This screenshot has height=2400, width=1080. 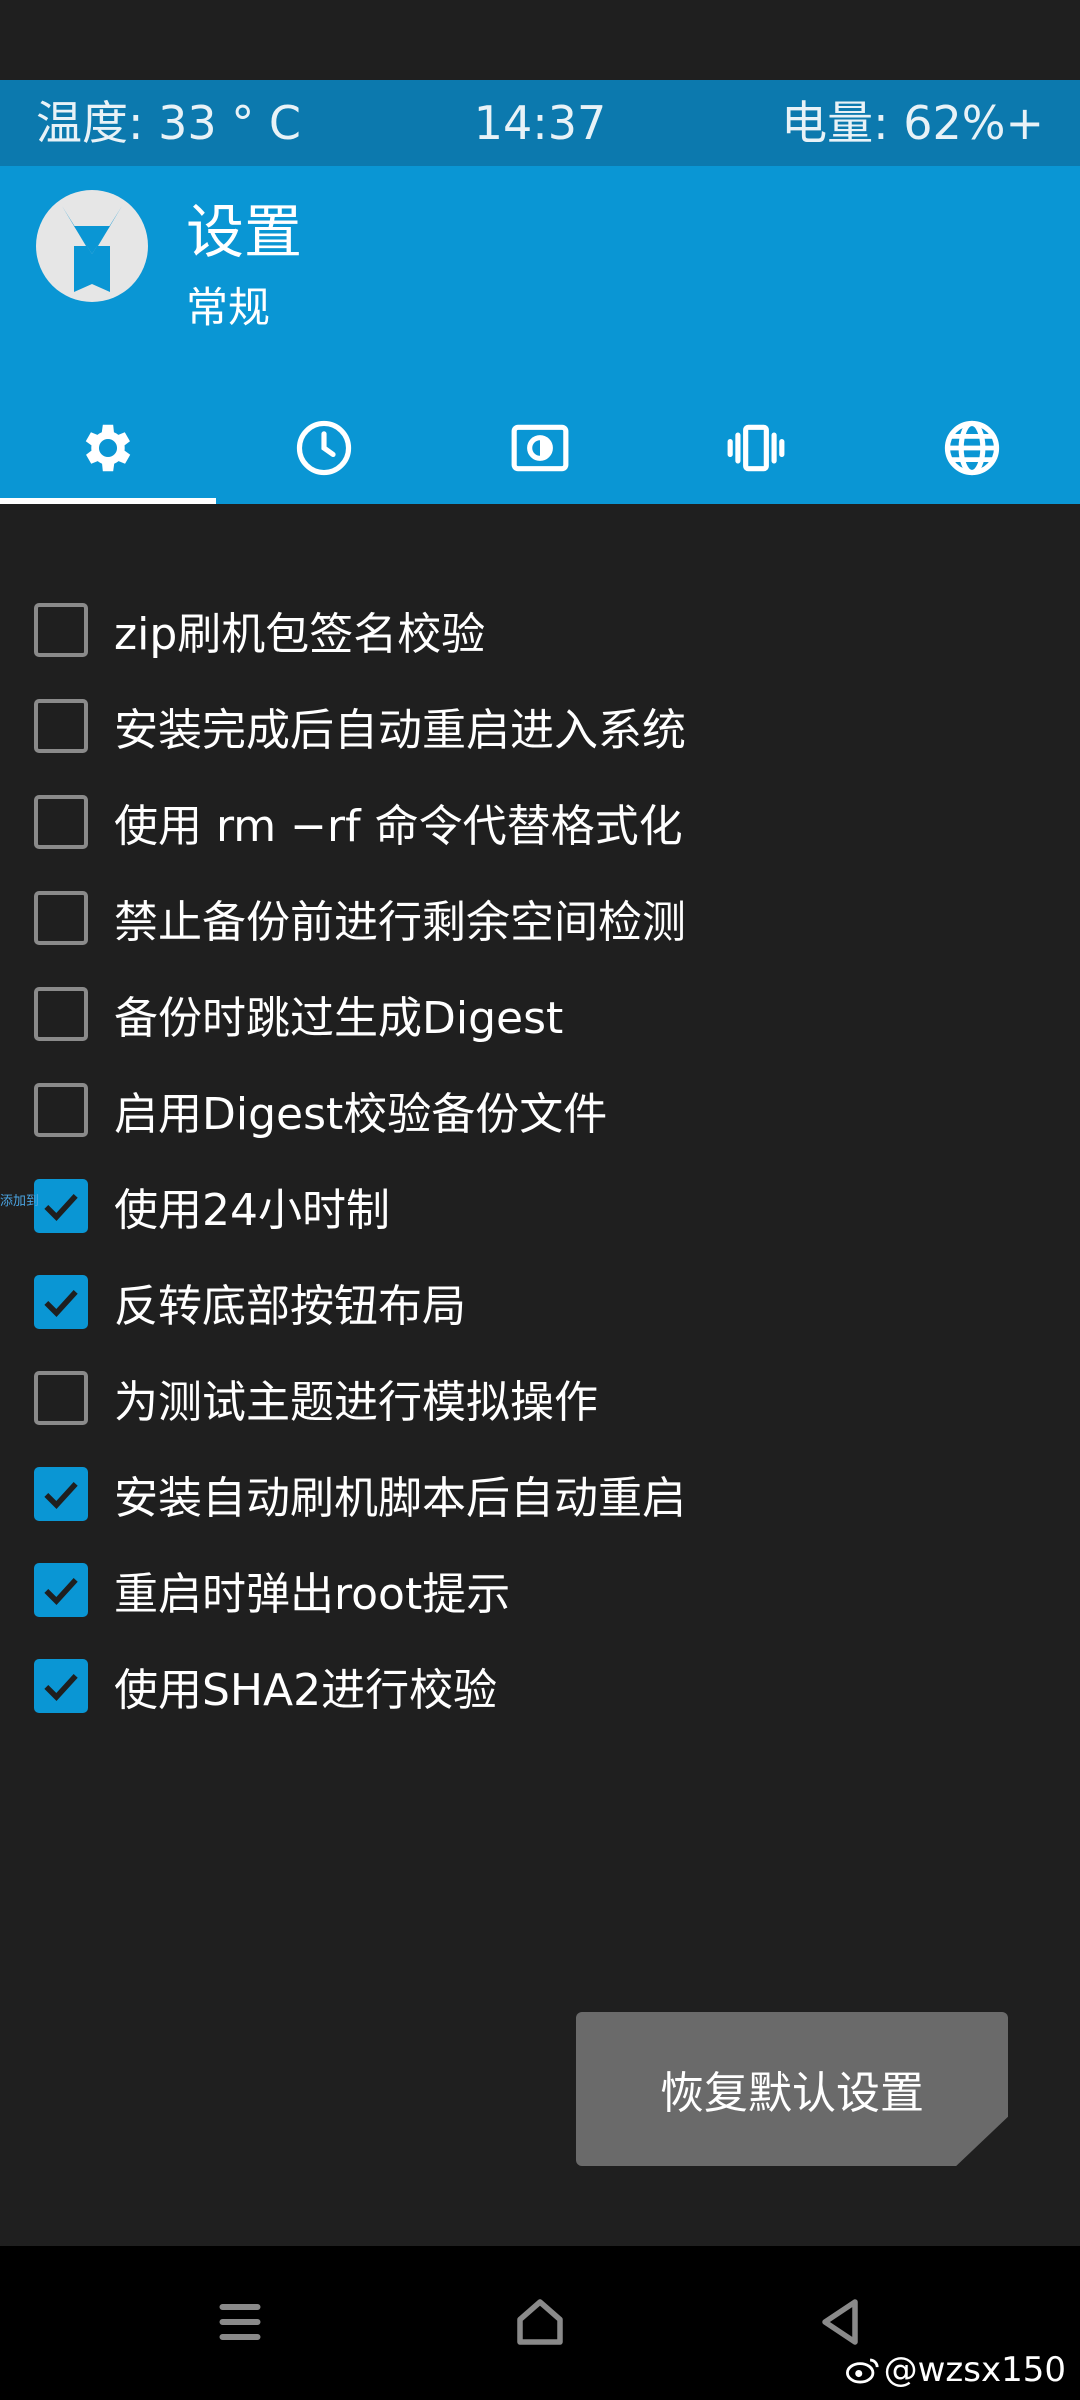 I want to click on option-sha2: 使用SHA2进行校验, so click(x=484, y=1686).